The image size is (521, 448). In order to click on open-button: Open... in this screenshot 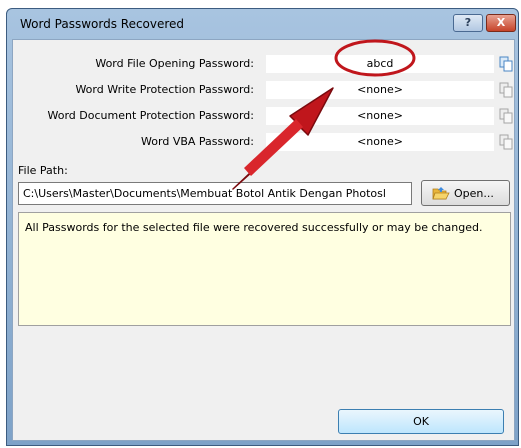, I will do `click(465, 193)`.